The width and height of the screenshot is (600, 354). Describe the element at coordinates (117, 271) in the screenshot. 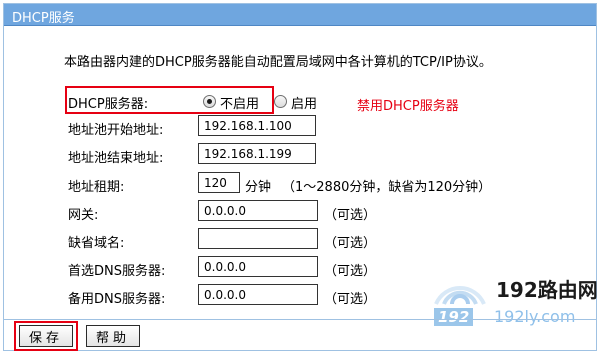

I see `primary-dns-label: 首选DNS服务器:` at that location.